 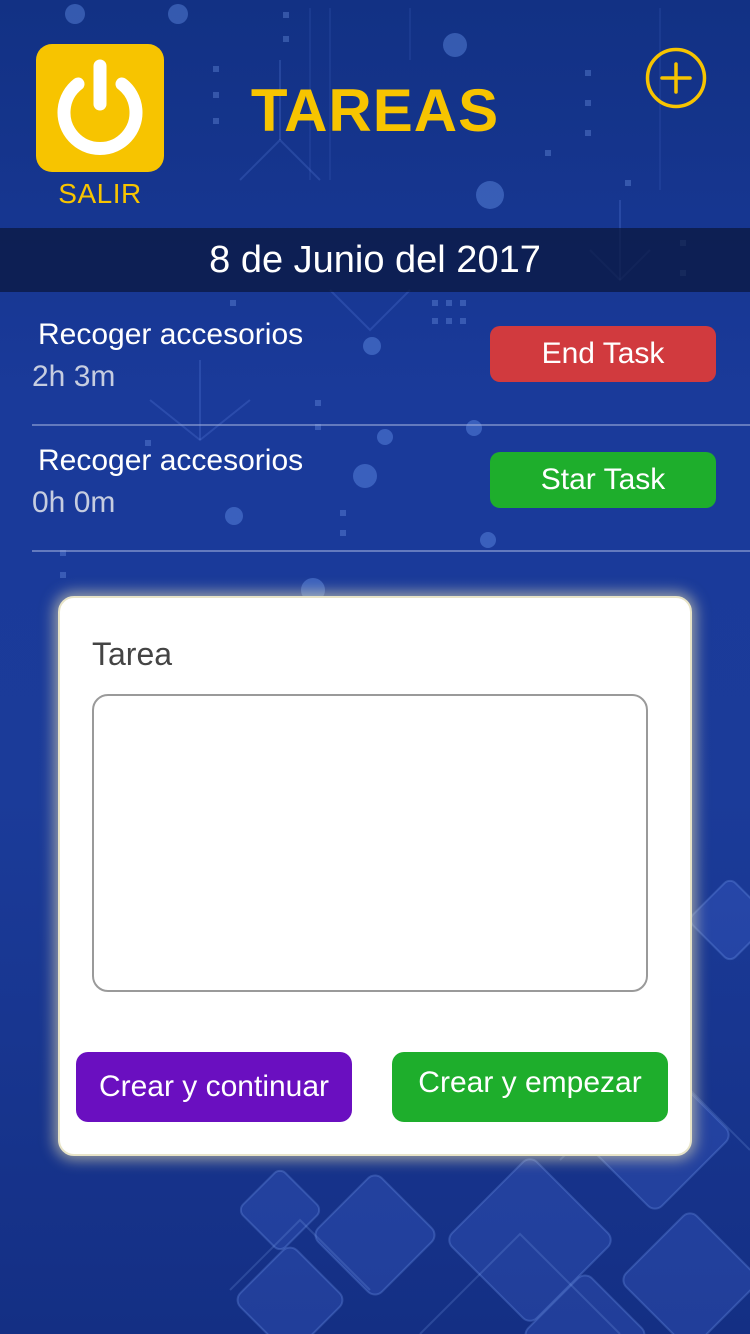 I want to click on date-text: 8 de Junio del 2017, so click(x=375, y=259).